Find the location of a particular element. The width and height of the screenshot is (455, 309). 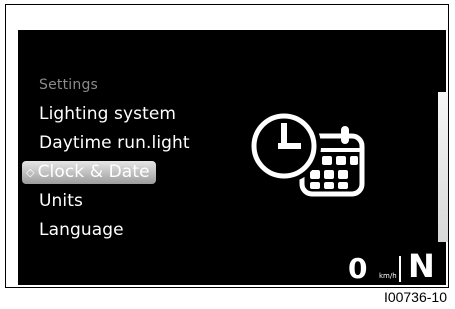

selection-marker-icon: ◇ is located at coordinates (30, 172).